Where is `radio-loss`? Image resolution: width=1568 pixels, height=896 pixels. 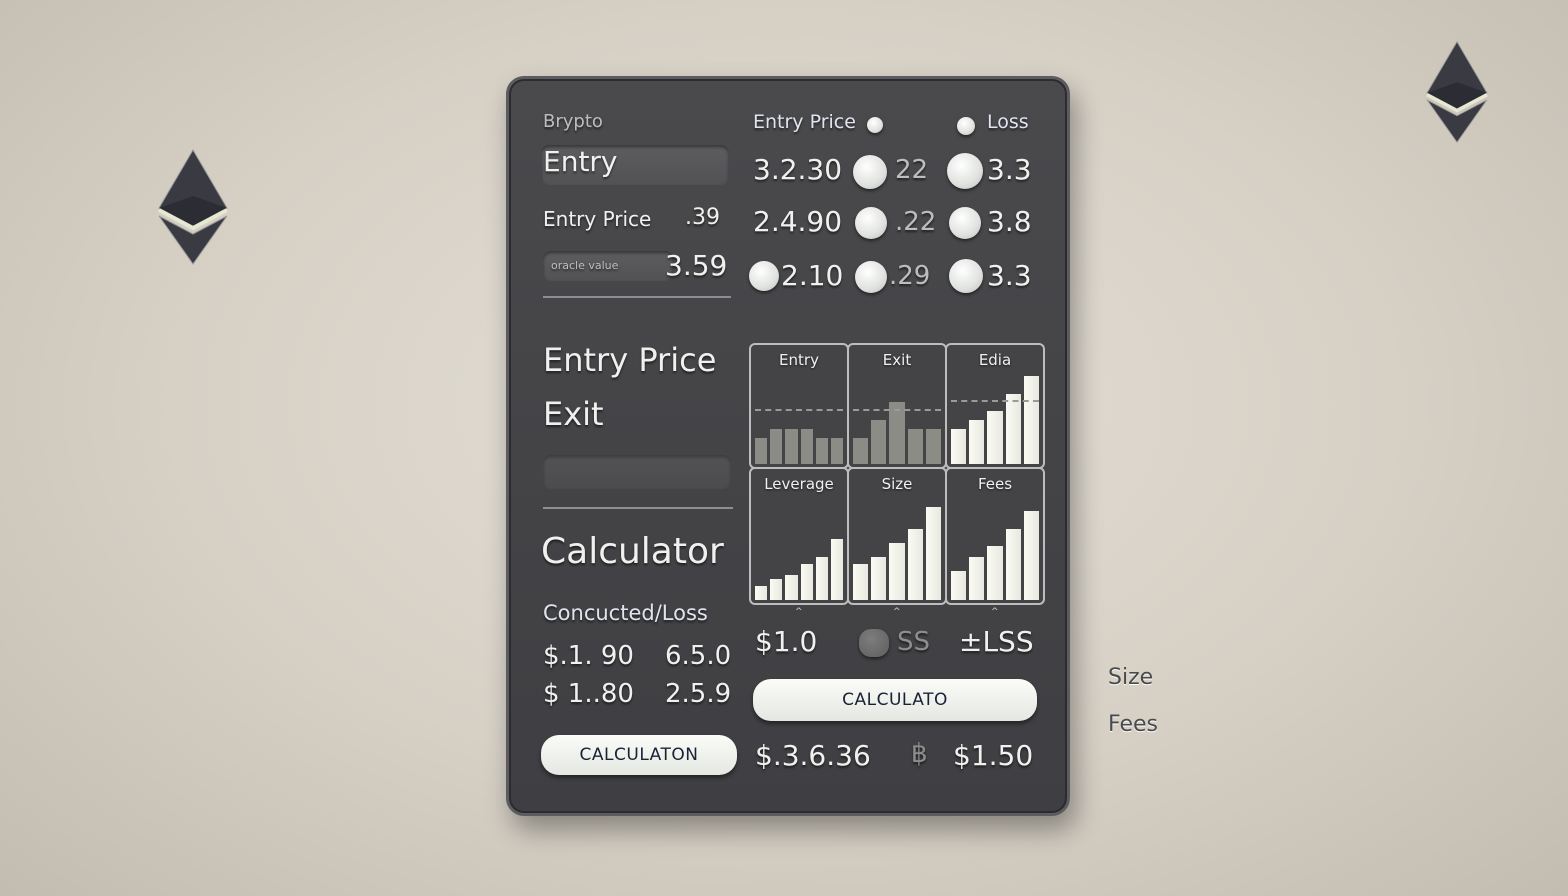
radio-loss is located at coordinates (966, 126).